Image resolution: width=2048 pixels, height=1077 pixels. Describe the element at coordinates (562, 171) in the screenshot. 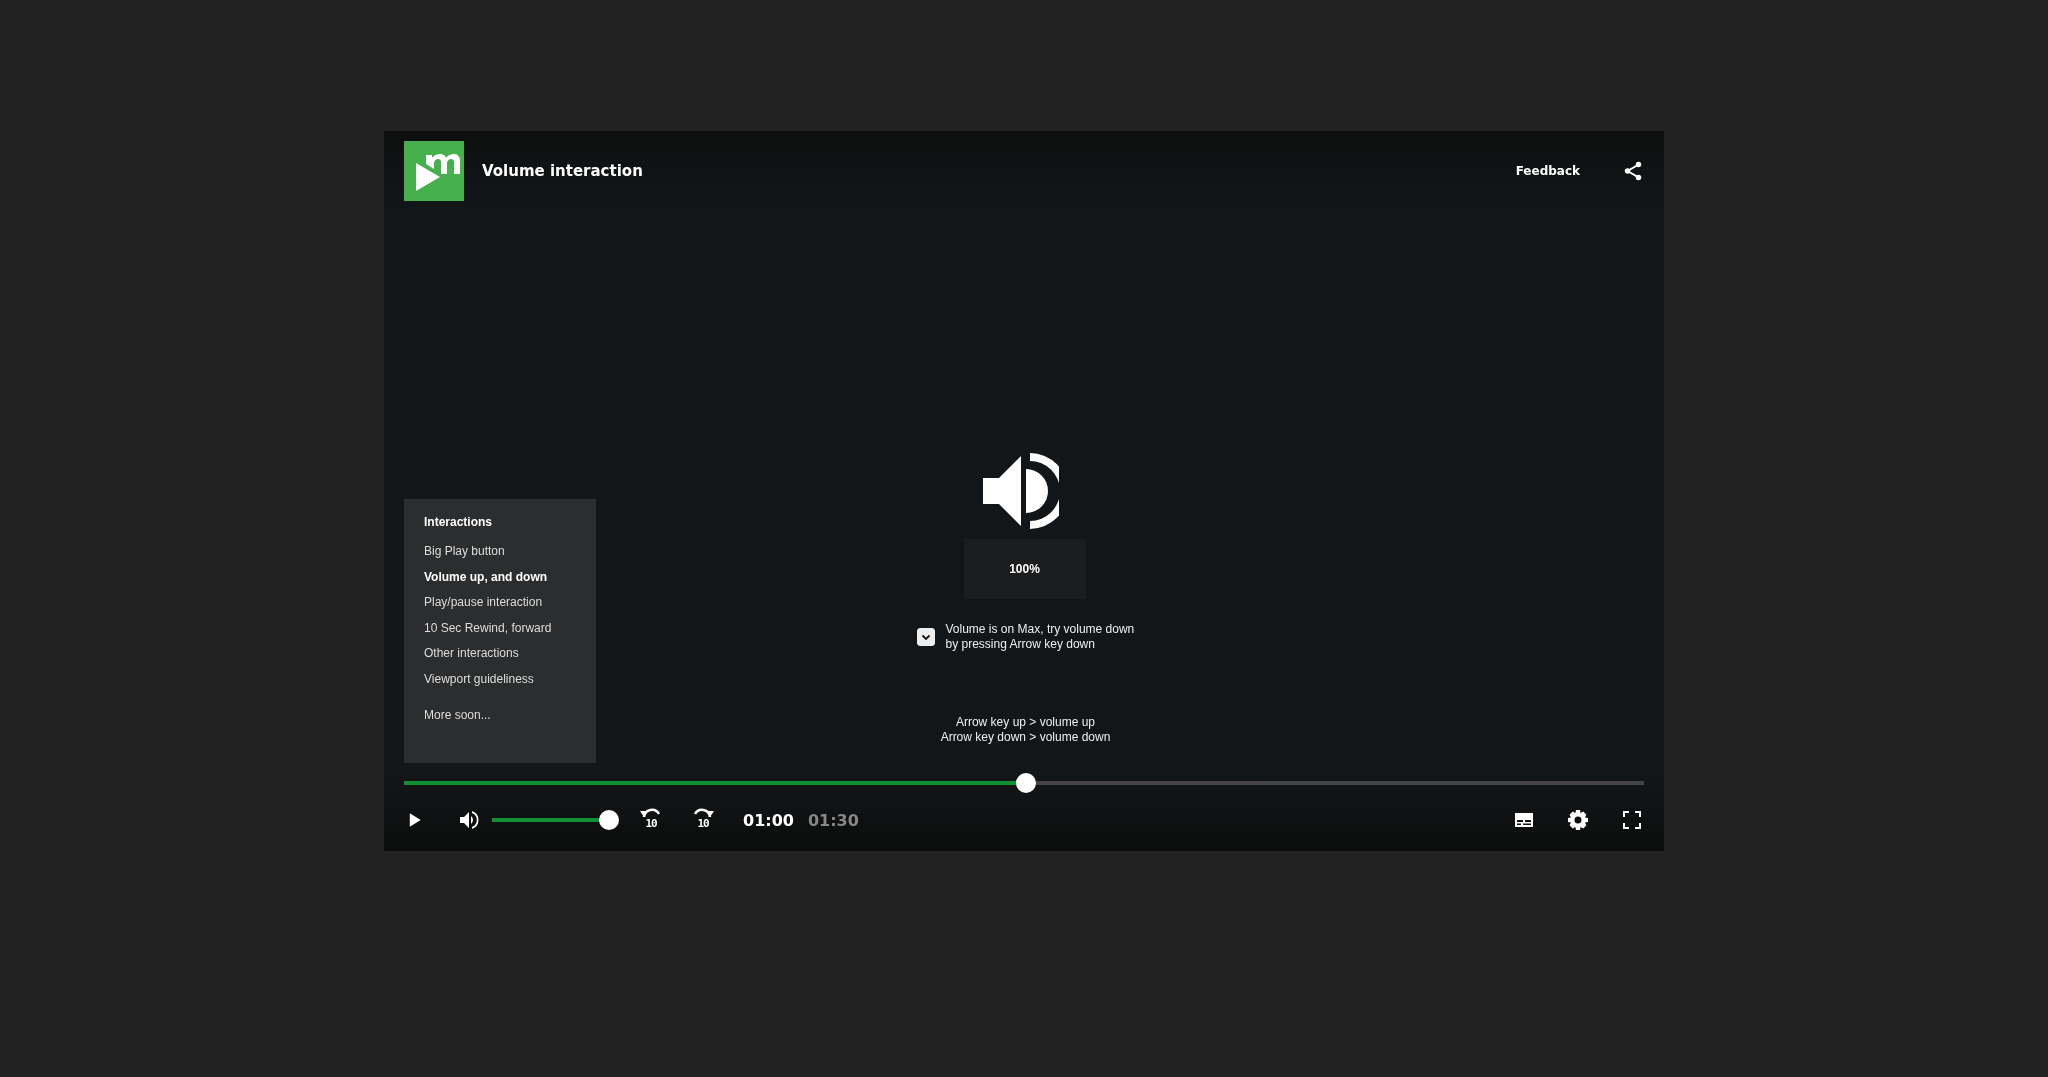

I see `video-title: Volume interaction` at that location.